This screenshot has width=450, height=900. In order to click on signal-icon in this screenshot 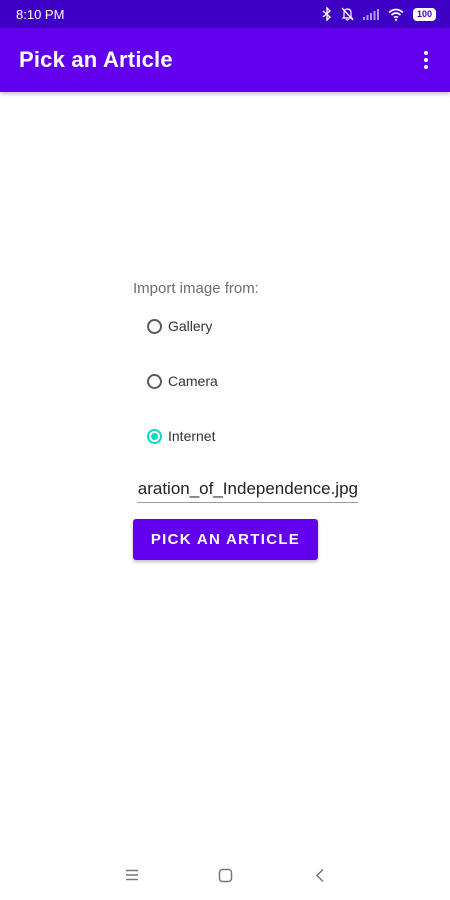, I will do `click(370, 14)`.